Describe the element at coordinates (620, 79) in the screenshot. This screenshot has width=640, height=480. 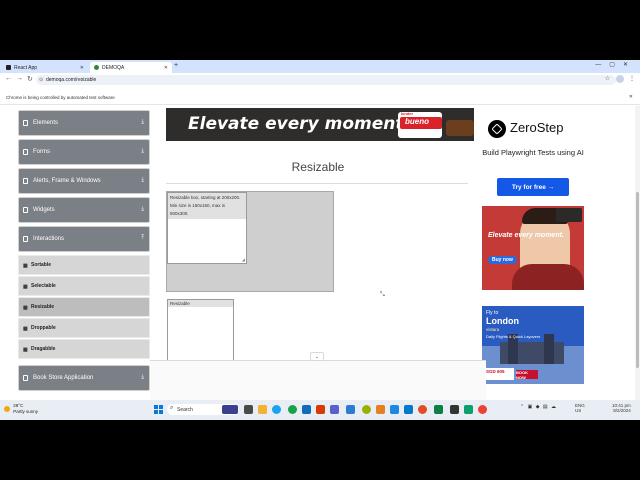
I see `profile-avatar` at that location.